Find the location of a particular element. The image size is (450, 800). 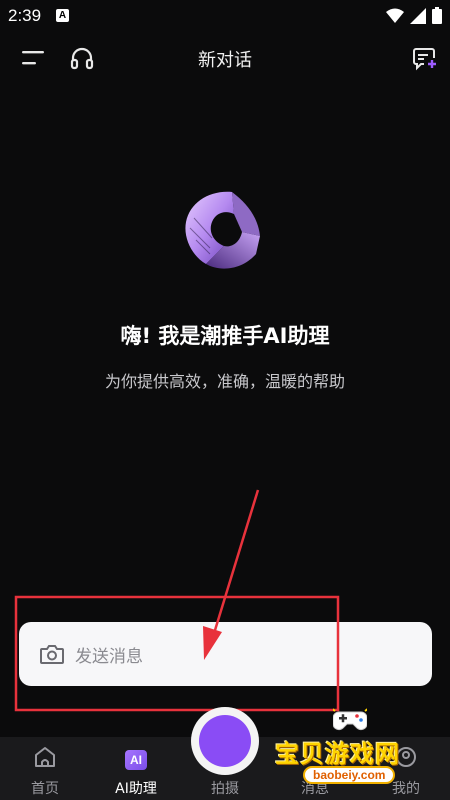

app-logo-icon is located at coordinates (222, 230).